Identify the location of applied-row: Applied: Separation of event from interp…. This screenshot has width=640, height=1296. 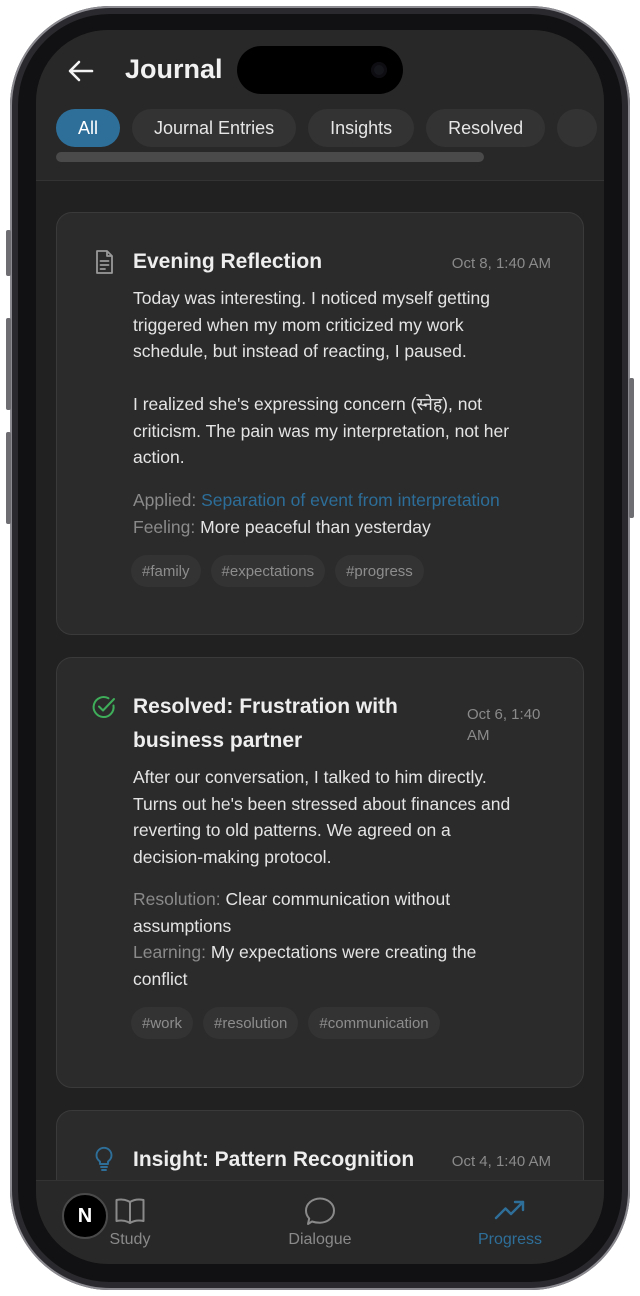
(348, 500).